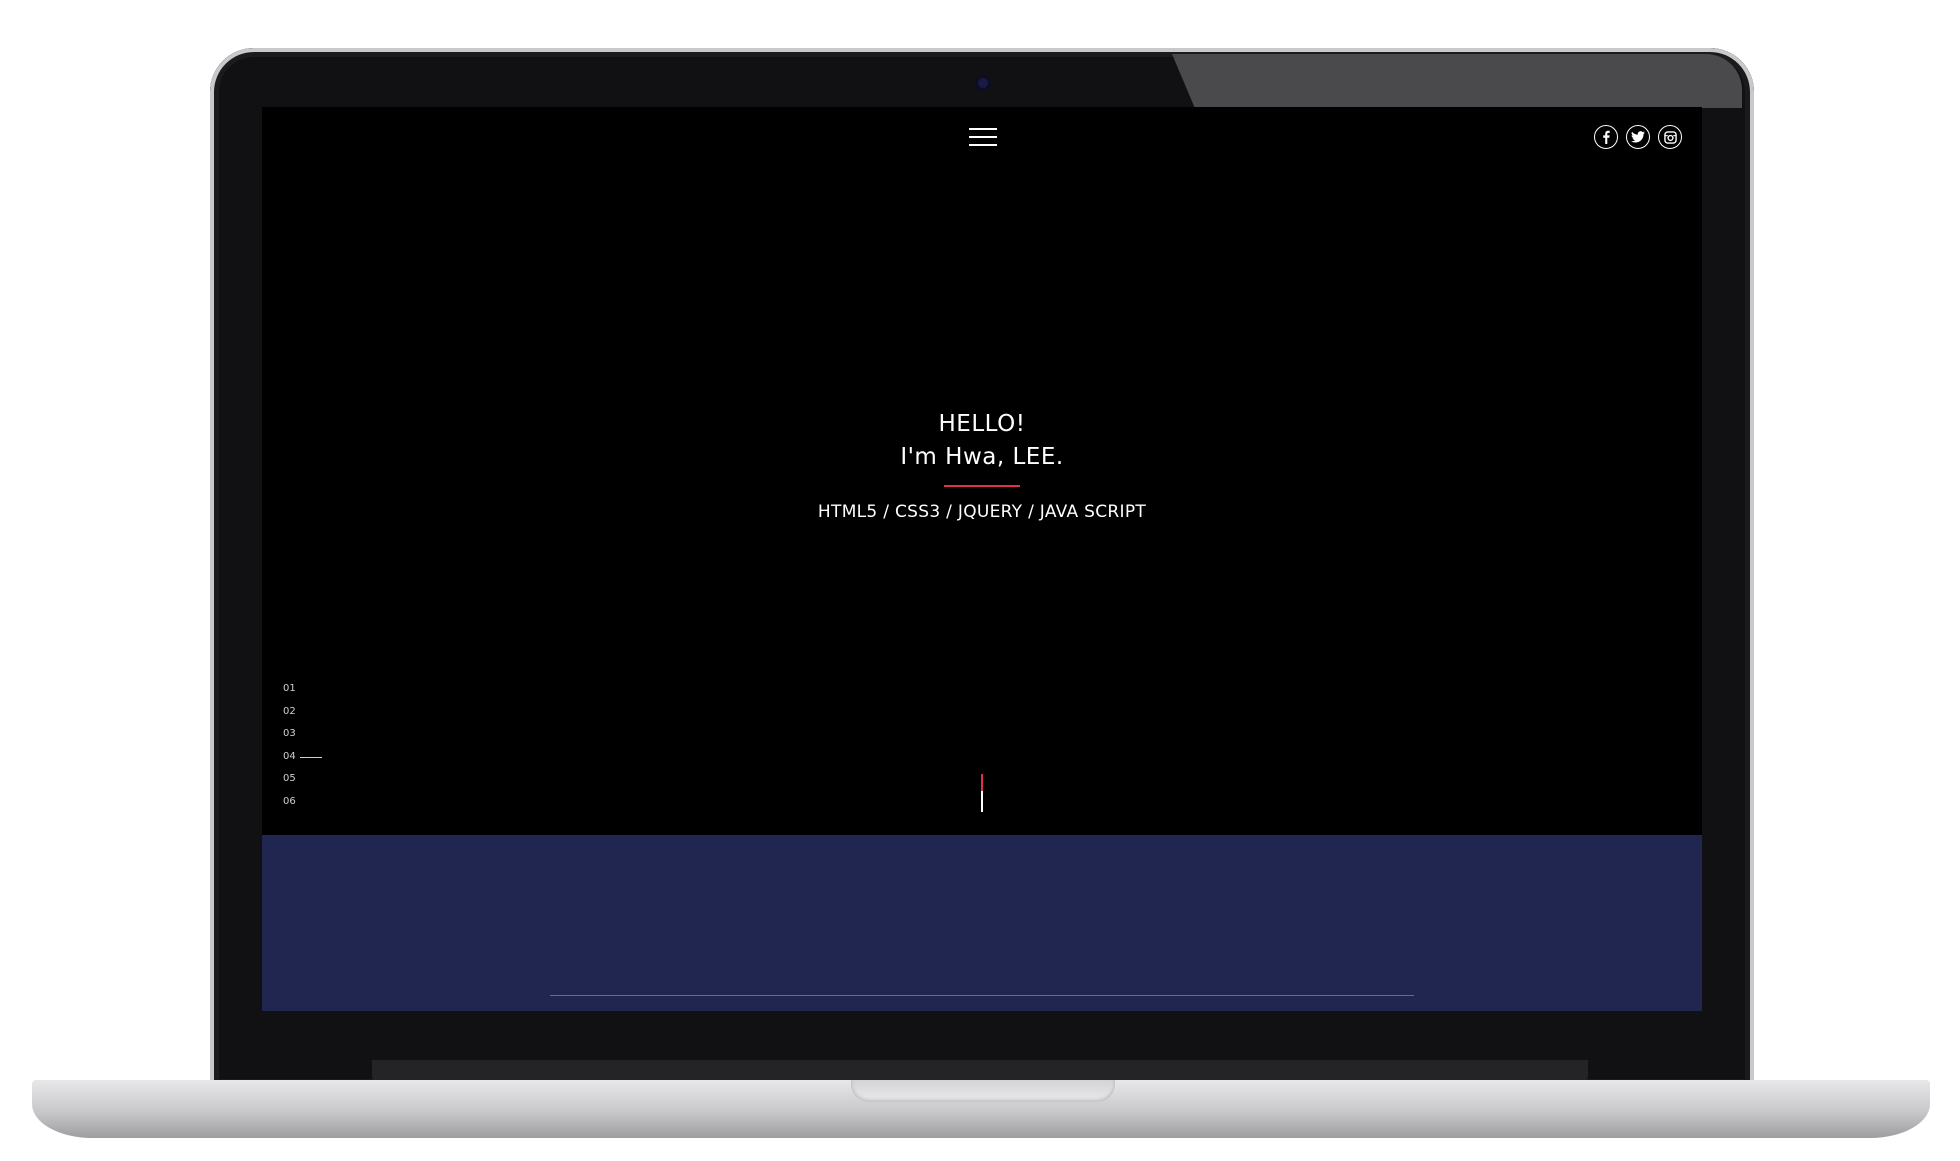 This screenshot has height=1161, width=1960. Describe the element at coordinates (980, 1071) in the screenshot. I see `laptop-hinge` at that location.